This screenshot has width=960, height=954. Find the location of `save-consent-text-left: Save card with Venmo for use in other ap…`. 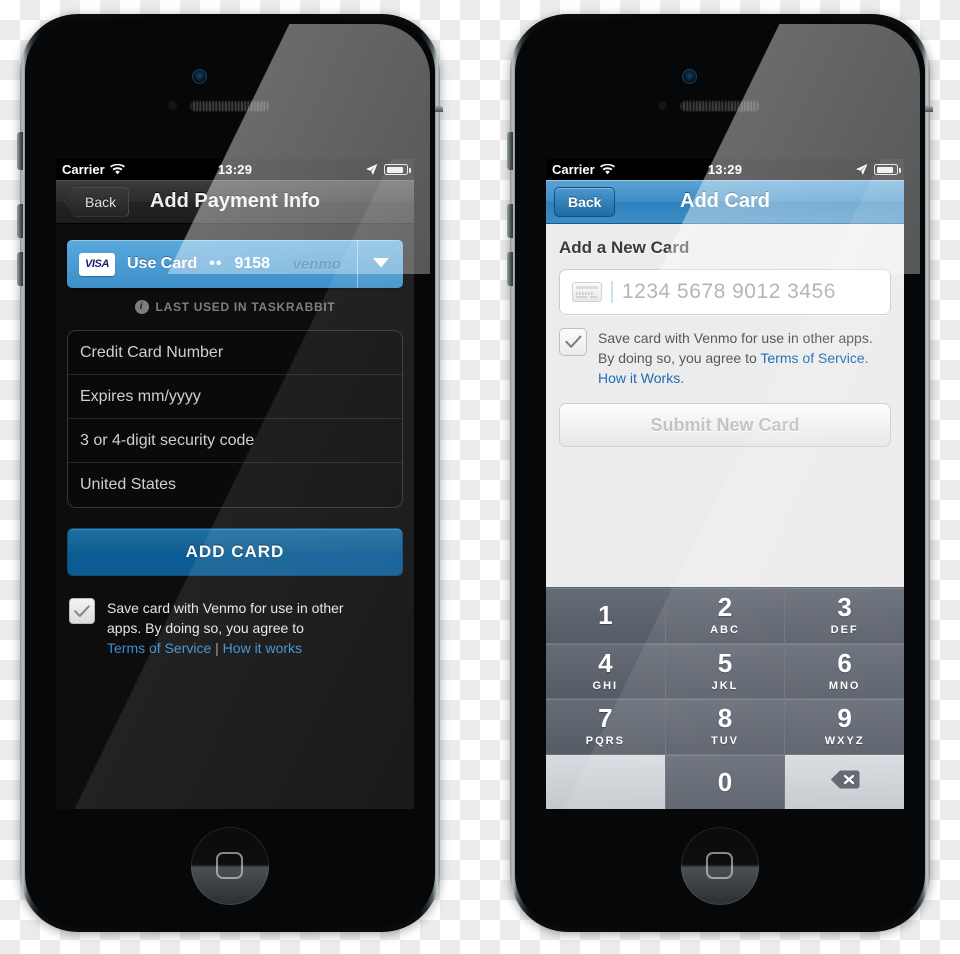

save-consent-text-left: Save card with Venmo for use in other ap… is located at coordinates (225, 628).